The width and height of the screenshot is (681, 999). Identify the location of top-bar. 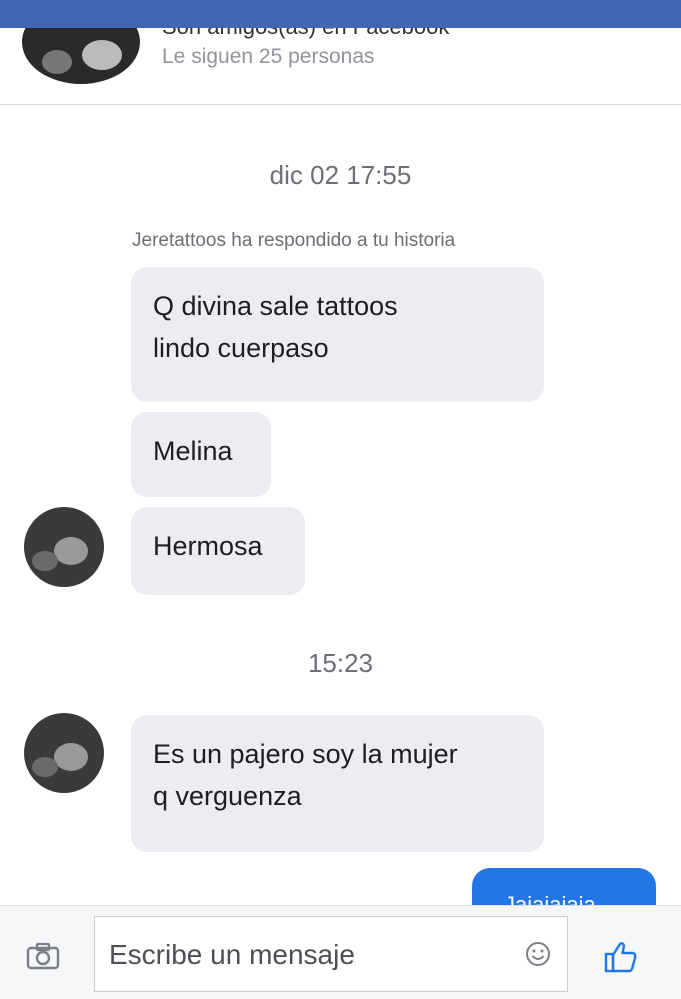
(340, 14).